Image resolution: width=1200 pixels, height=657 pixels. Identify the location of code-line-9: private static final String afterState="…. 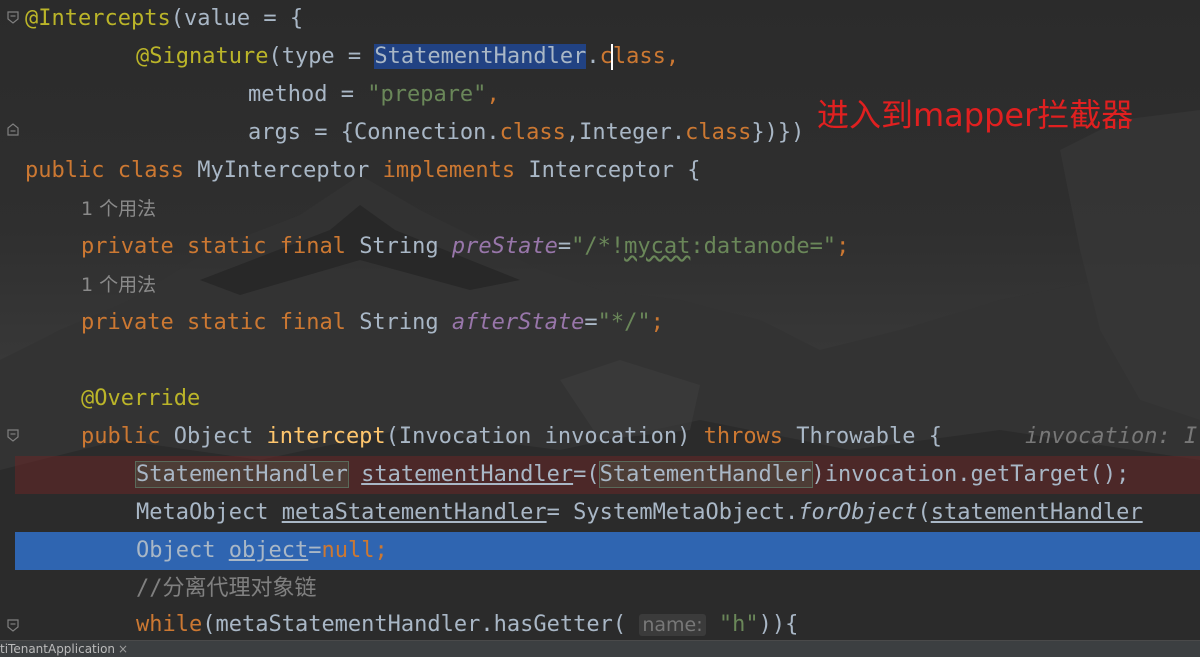
(600, 323).